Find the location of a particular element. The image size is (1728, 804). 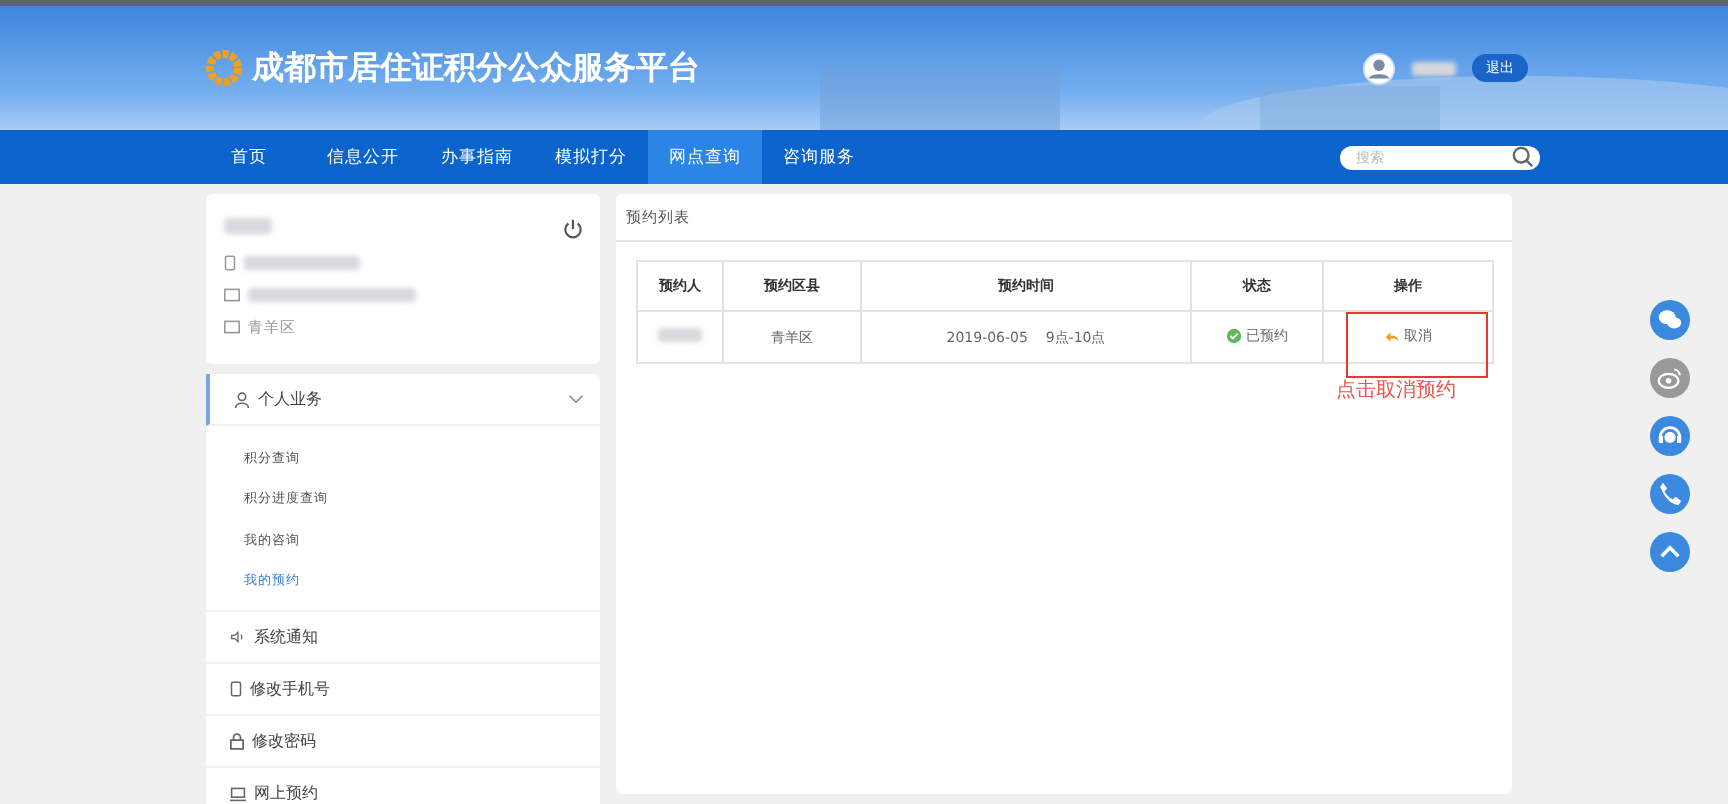

menu-label: 系统通知 is located at coordinates (286, 637).